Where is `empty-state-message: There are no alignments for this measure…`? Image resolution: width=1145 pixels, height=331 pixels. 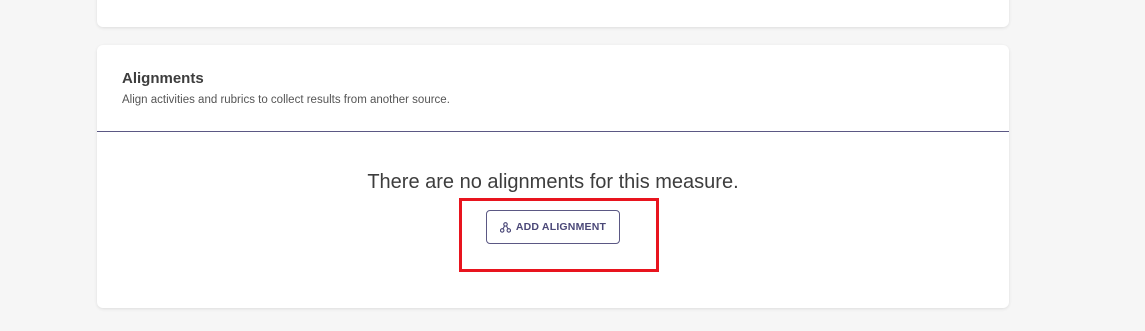
empty-state-message: There are no alignments for this measure… is located at coordinates (553, 182).